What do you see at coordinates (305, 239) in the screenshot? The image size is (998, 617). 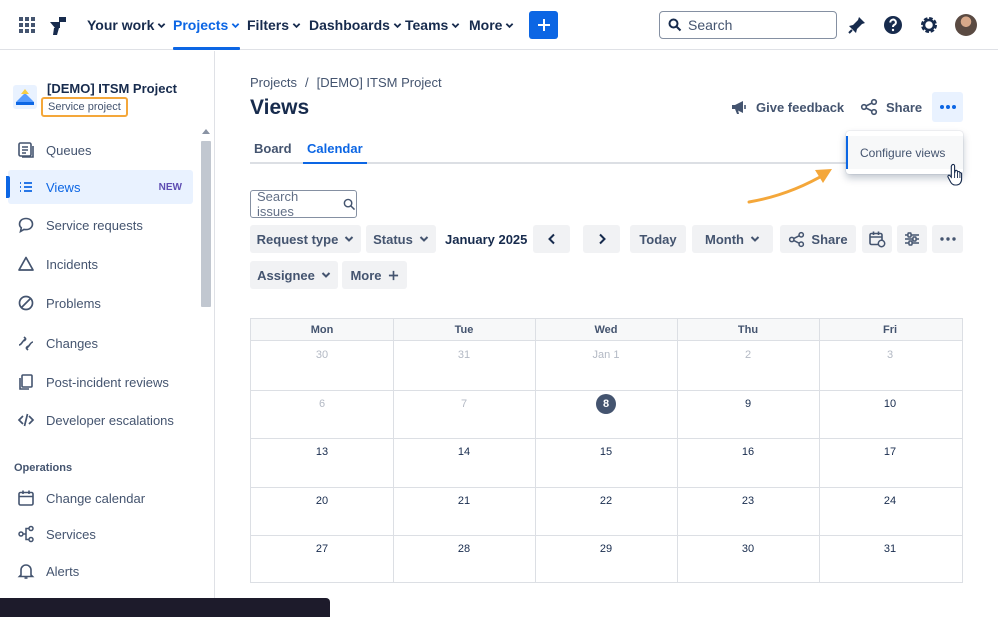 I see `request-type-filter: Request type` at bounding box center [305, 239].